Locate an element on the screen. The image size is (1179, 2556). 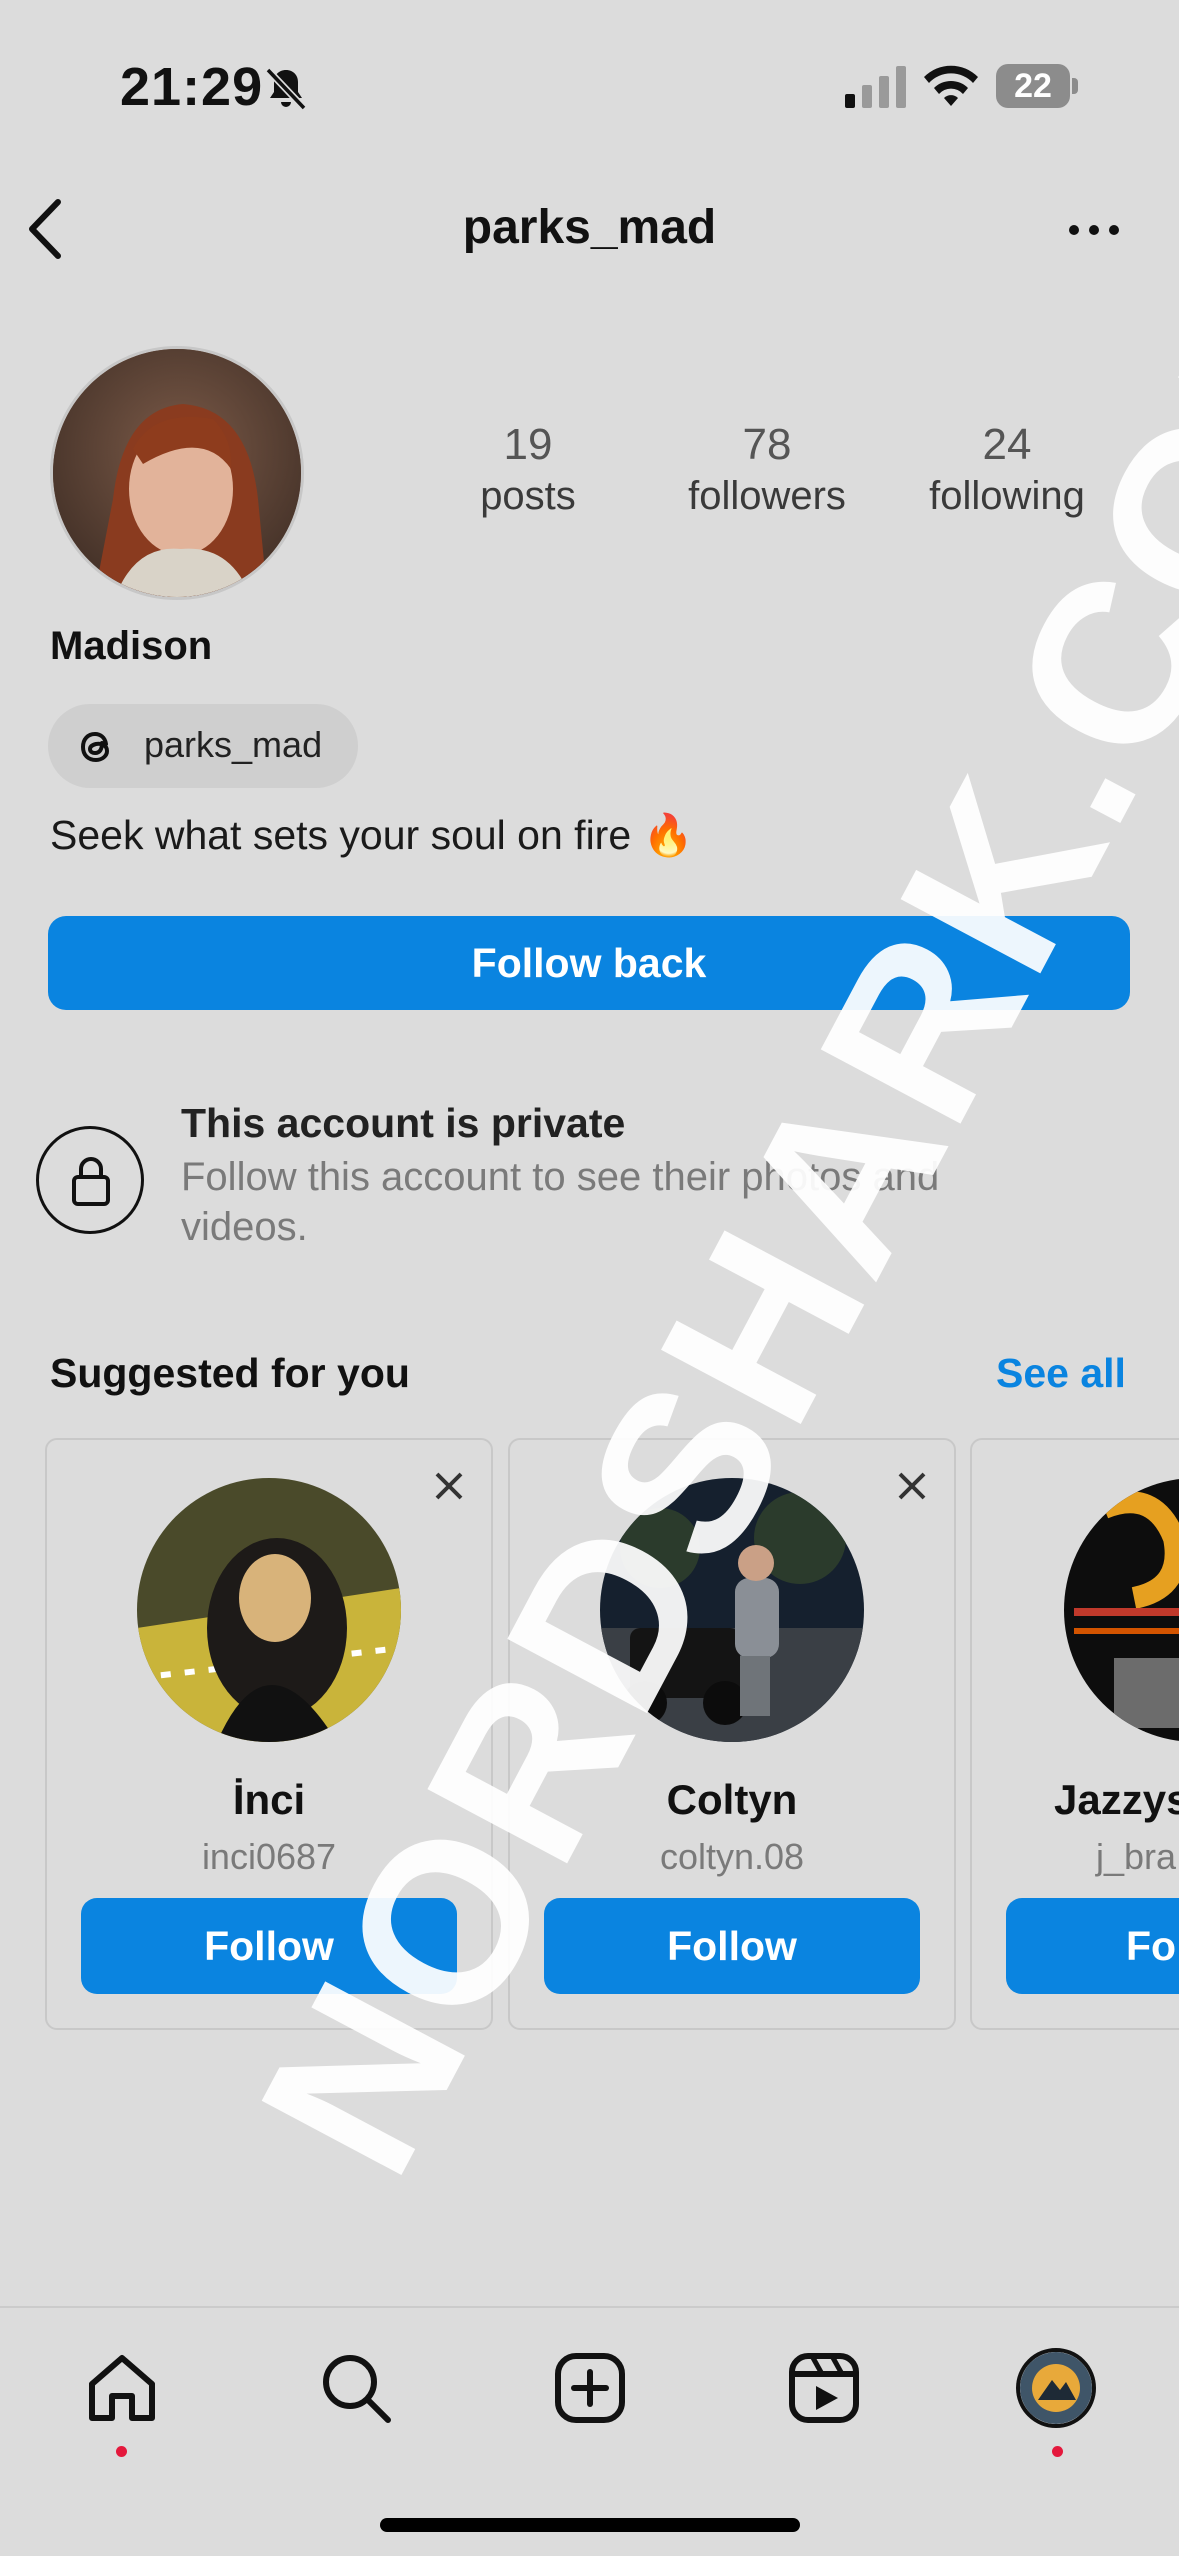
stat-posts-value: 19 is located at coordinates (528, 444).